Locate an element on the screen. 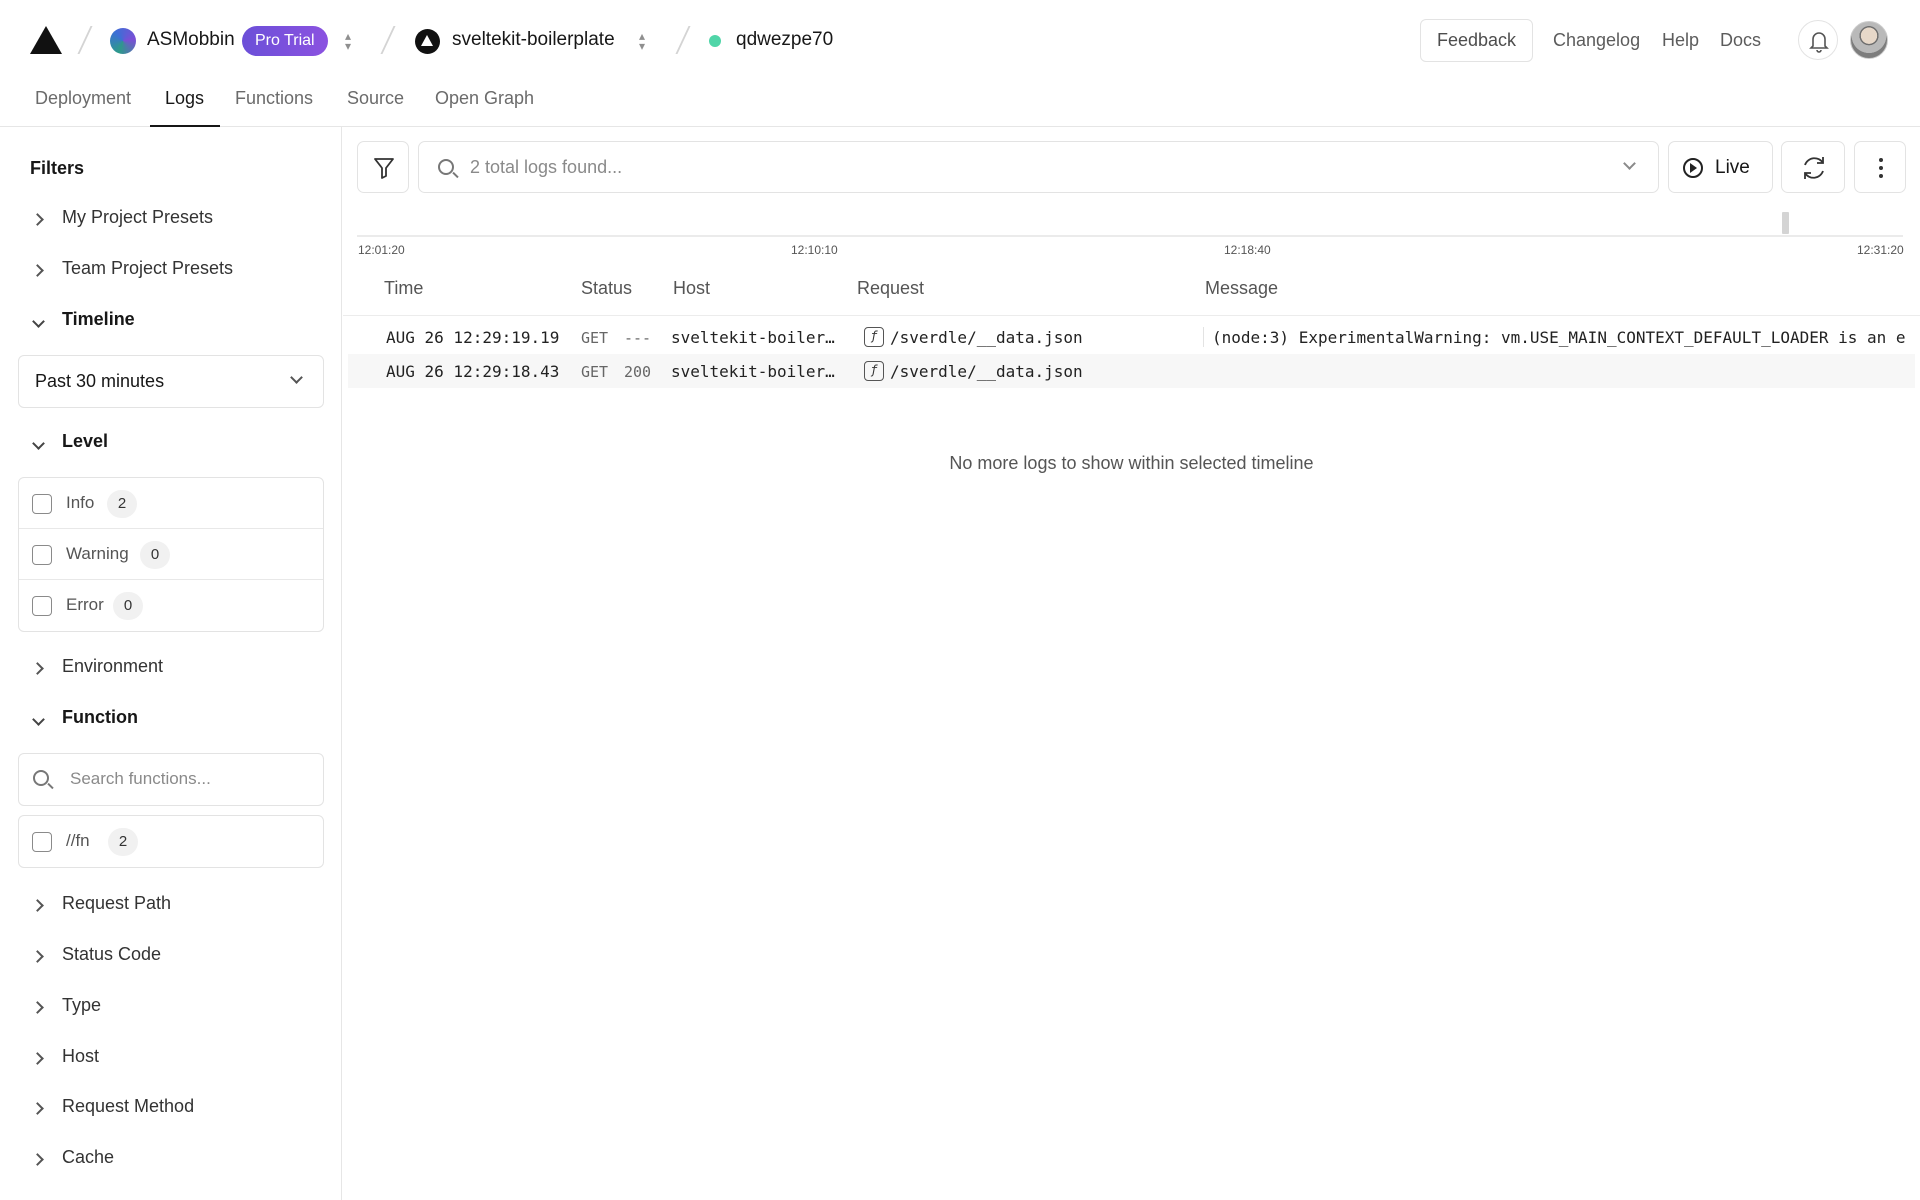 This screenshot has width=1920, height=1200. timeline-tick: 12:10:10 is located at coordinates (814, 250).